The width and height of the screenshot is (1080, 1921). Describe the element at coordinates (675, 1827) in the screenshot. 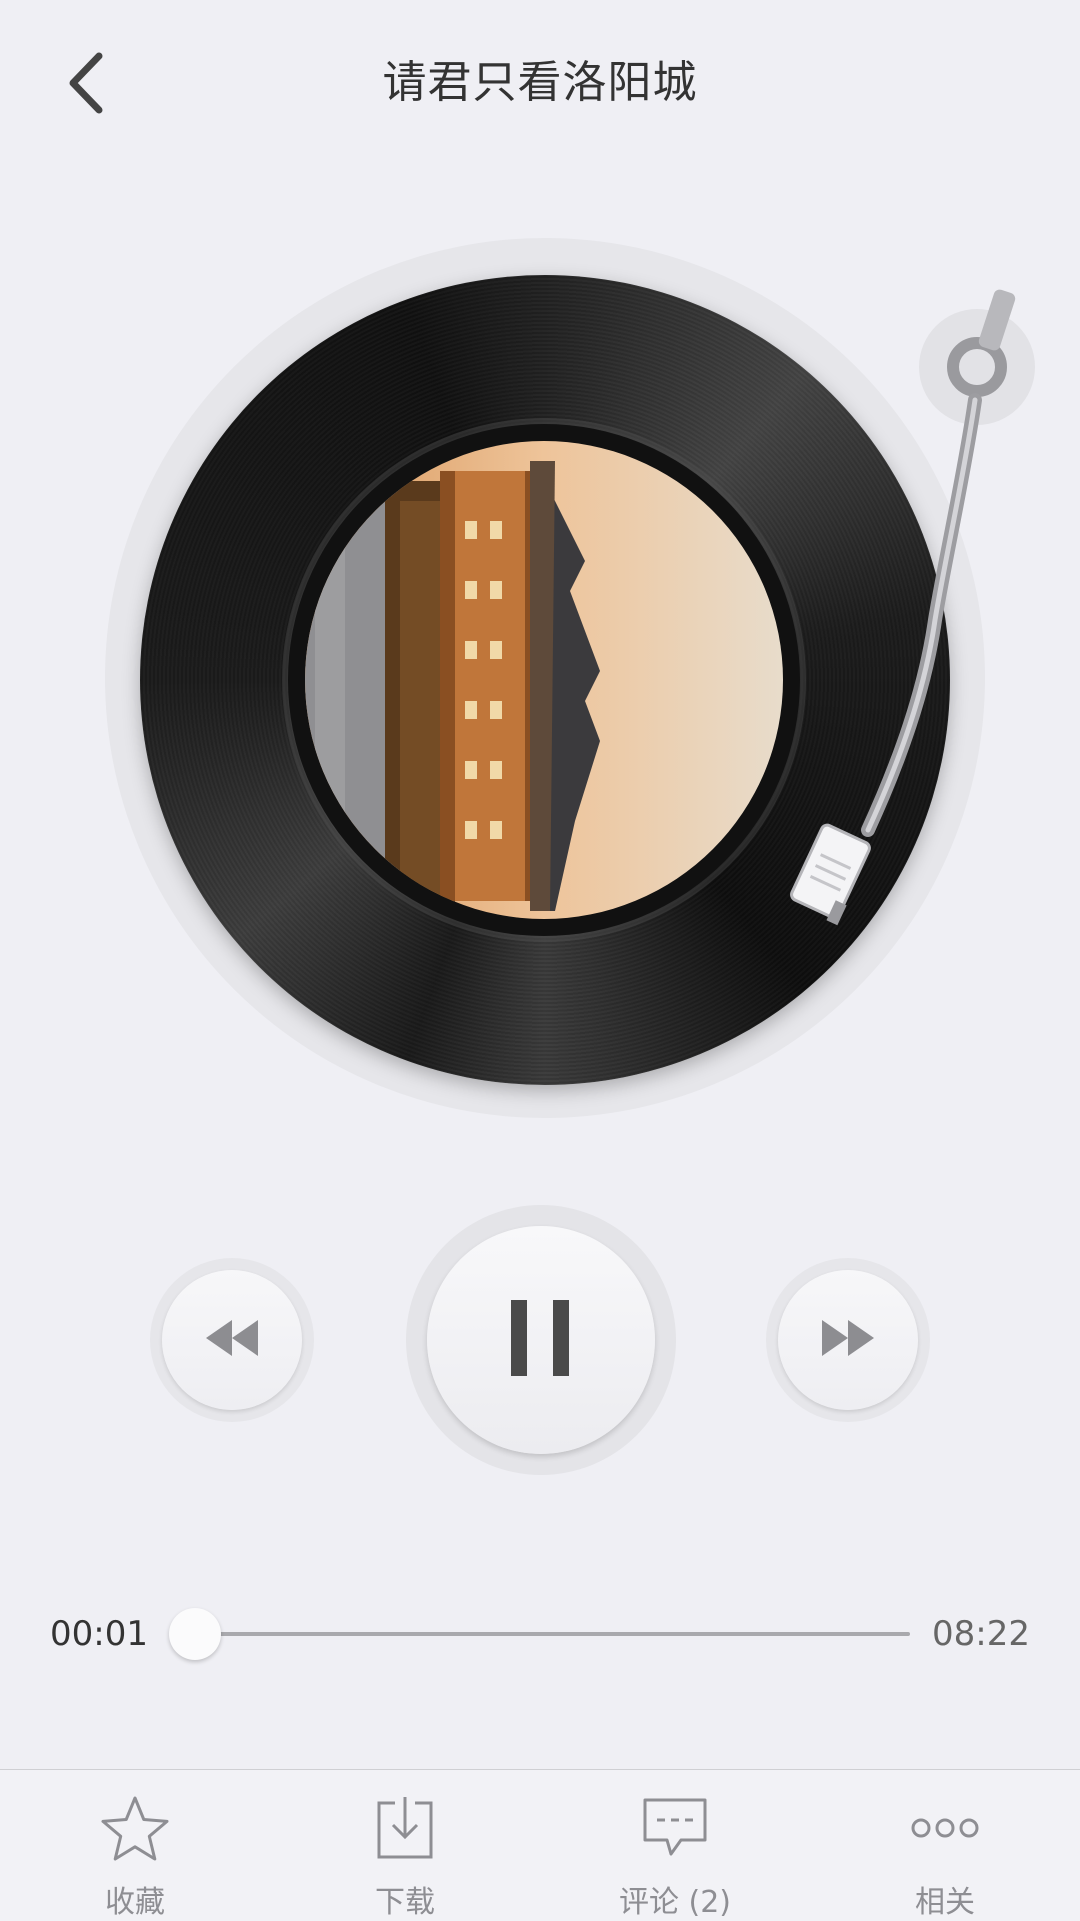

I see `comment-icon` at that location.